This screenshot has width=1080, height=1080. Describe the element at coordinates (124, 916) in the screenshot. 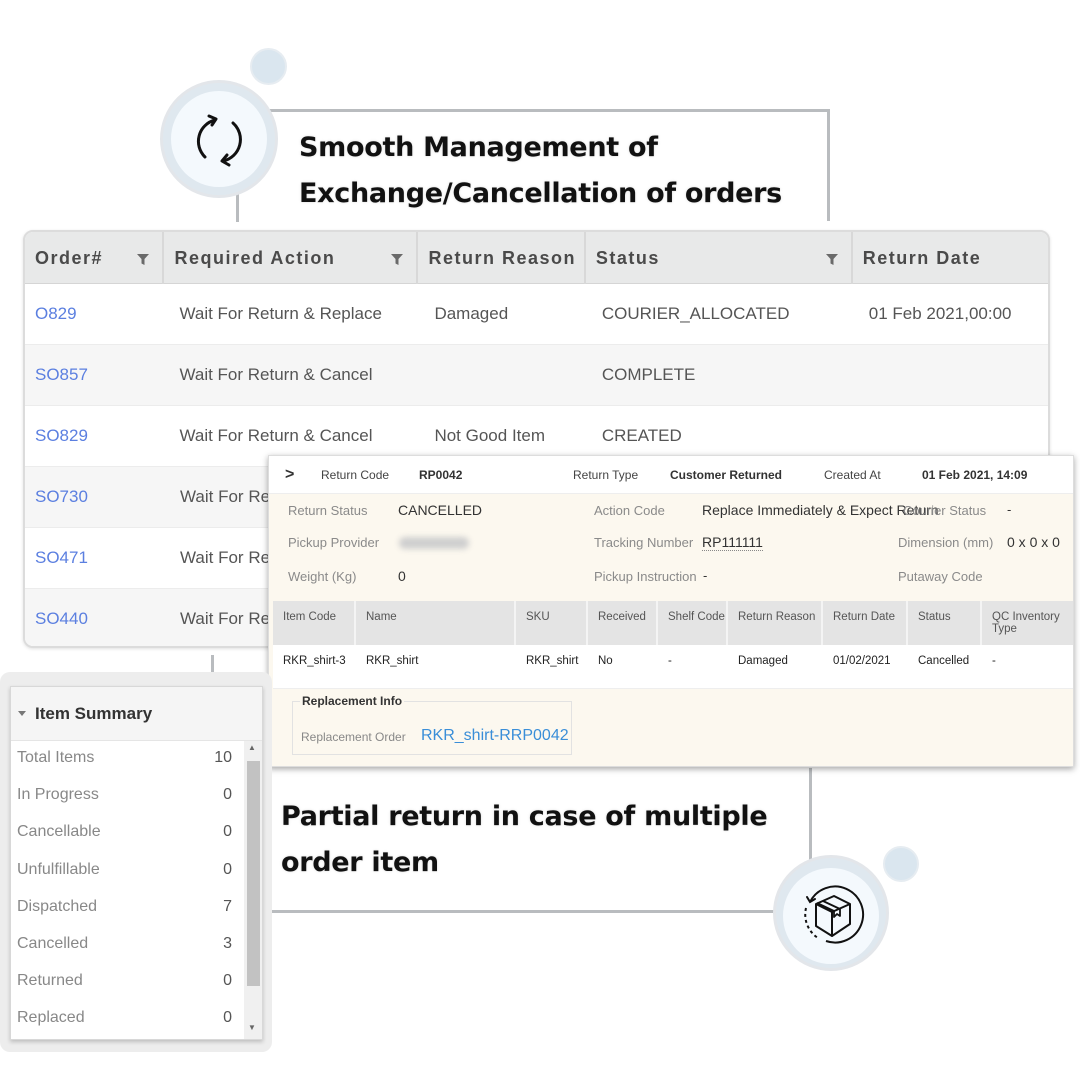

I see `summary-row-dispatched: Dispatched 7` at that location.